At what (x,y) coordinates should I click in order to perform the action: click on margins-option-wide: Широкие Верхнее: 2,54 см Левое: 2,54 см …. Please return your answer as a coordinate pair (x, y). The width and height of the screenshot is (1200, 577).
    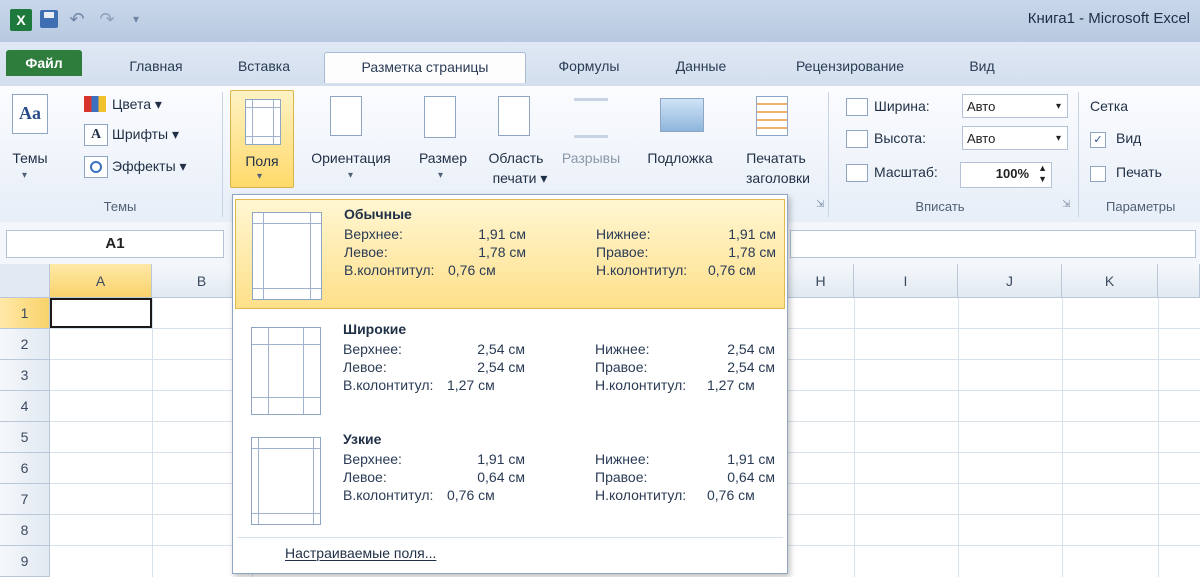
    Looking at the image, I should click on (510, 370).